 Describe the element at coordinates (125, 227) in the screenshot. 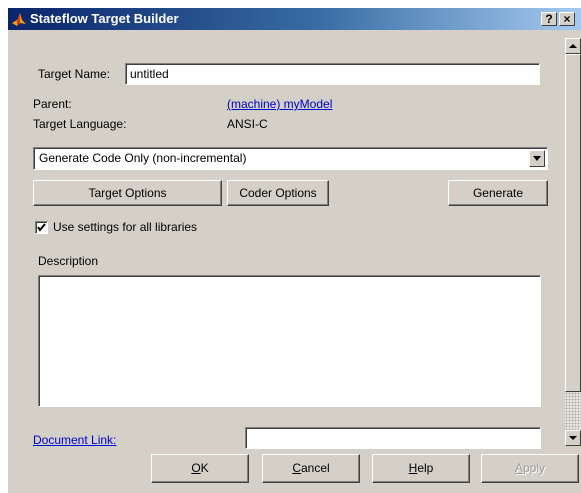

I see `use-settings-label: Use settings for all libraries` at that location.